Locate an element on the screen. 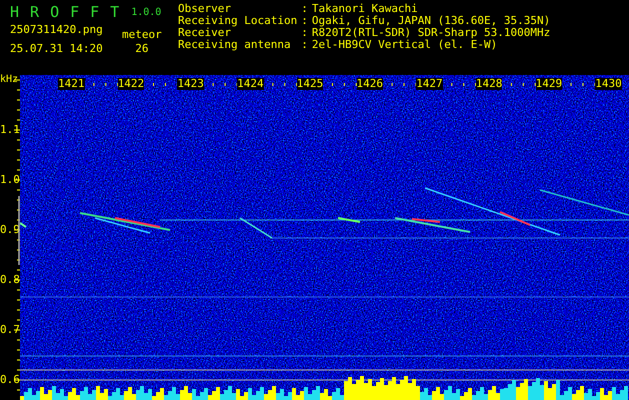  info-value: R820T2(RTL-SDR) SDR-Sharp 53.1000MHz is located at coordinates (431, 33).